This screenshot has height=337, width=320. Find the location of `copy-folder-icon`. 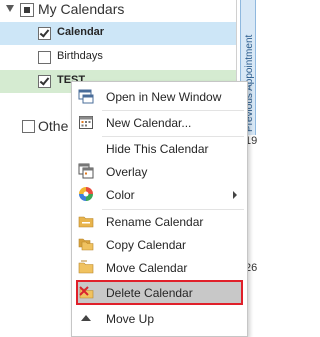

copy-folder-icon is located at coordinates (86, 244).